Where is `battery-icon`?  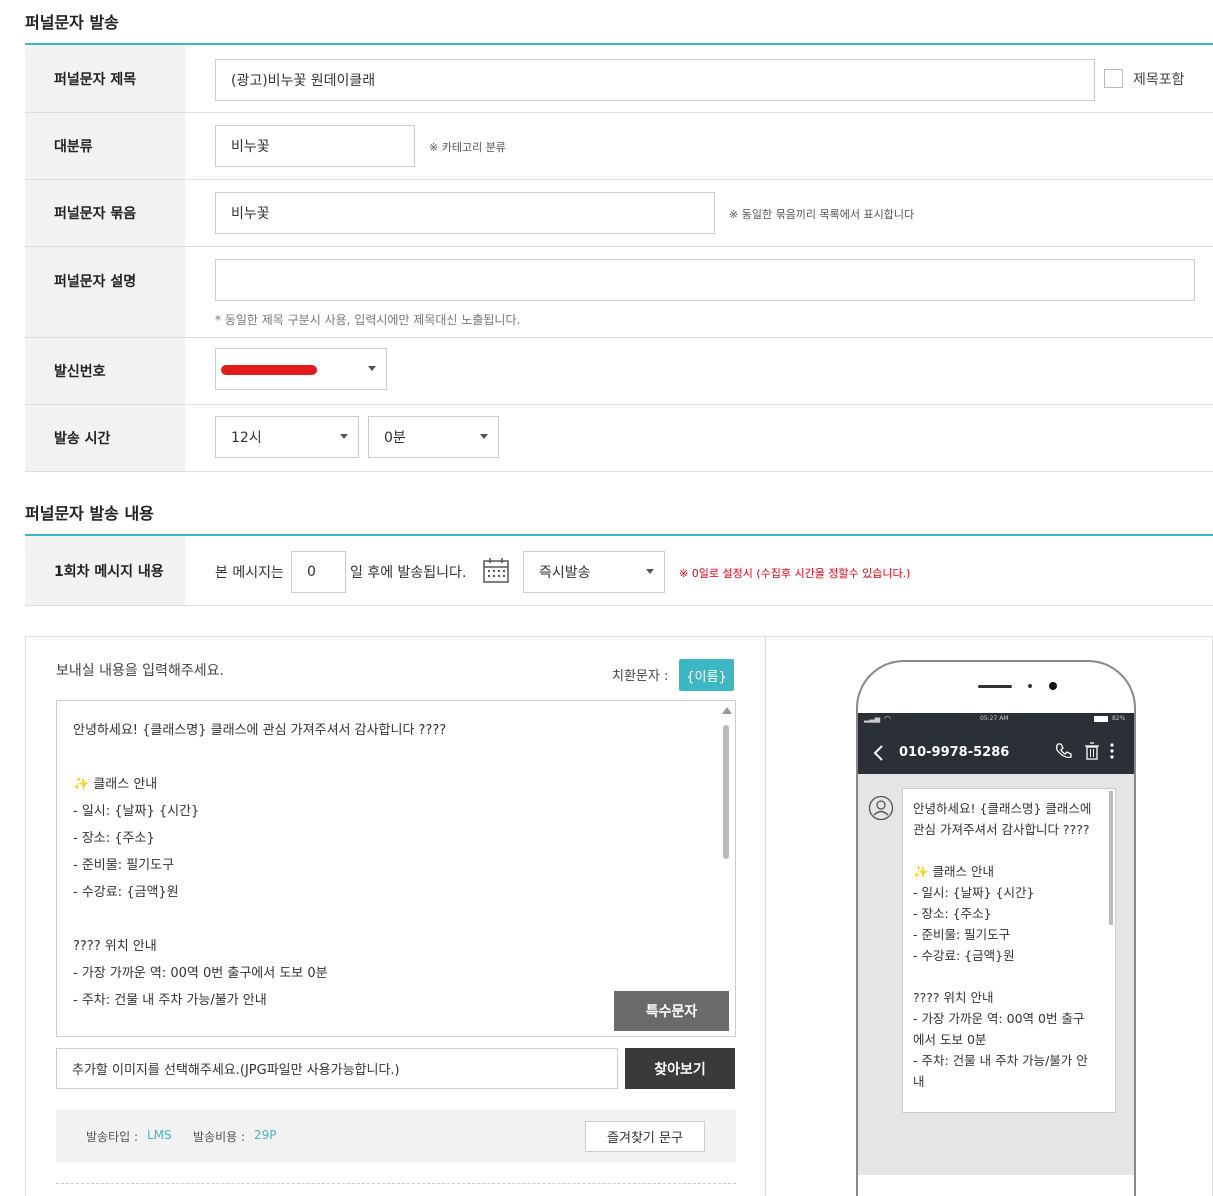
battery-icon is located at coordinates (1101, 719).